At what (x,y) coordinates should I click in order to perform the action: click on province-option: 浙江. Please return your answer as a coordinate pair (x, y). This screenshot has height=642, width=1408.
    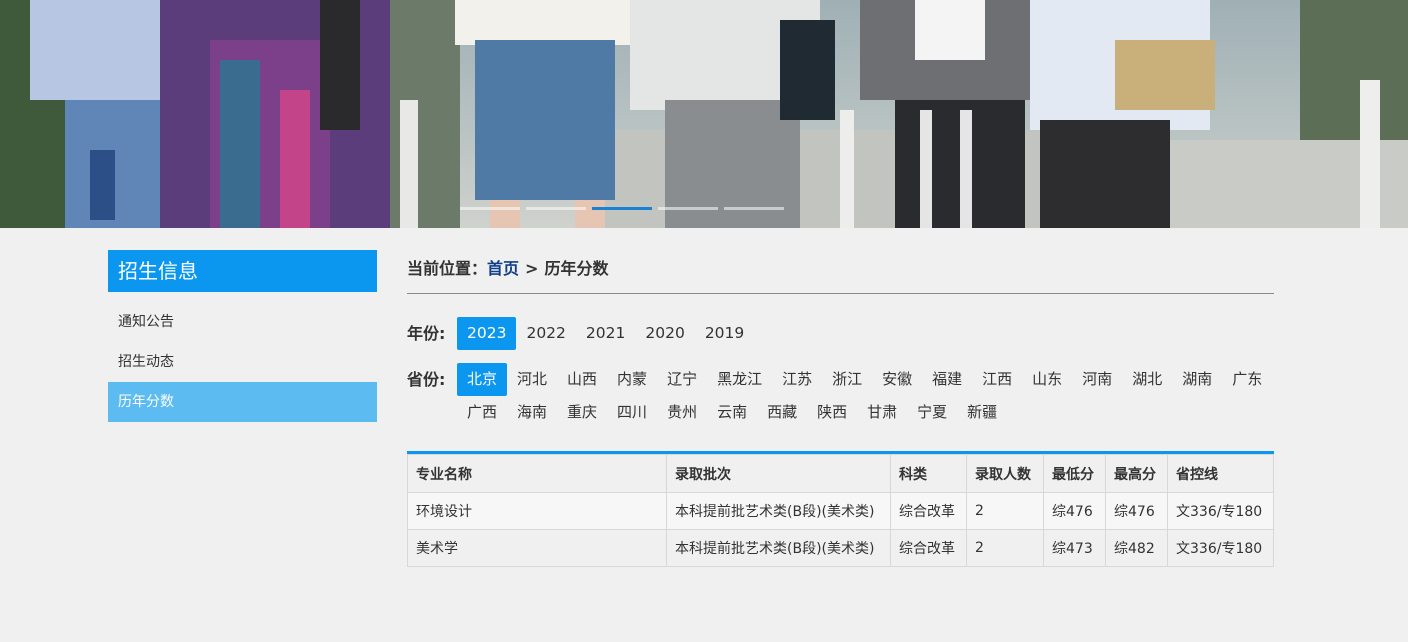
    Looking at the image, I should click on (847, 379).